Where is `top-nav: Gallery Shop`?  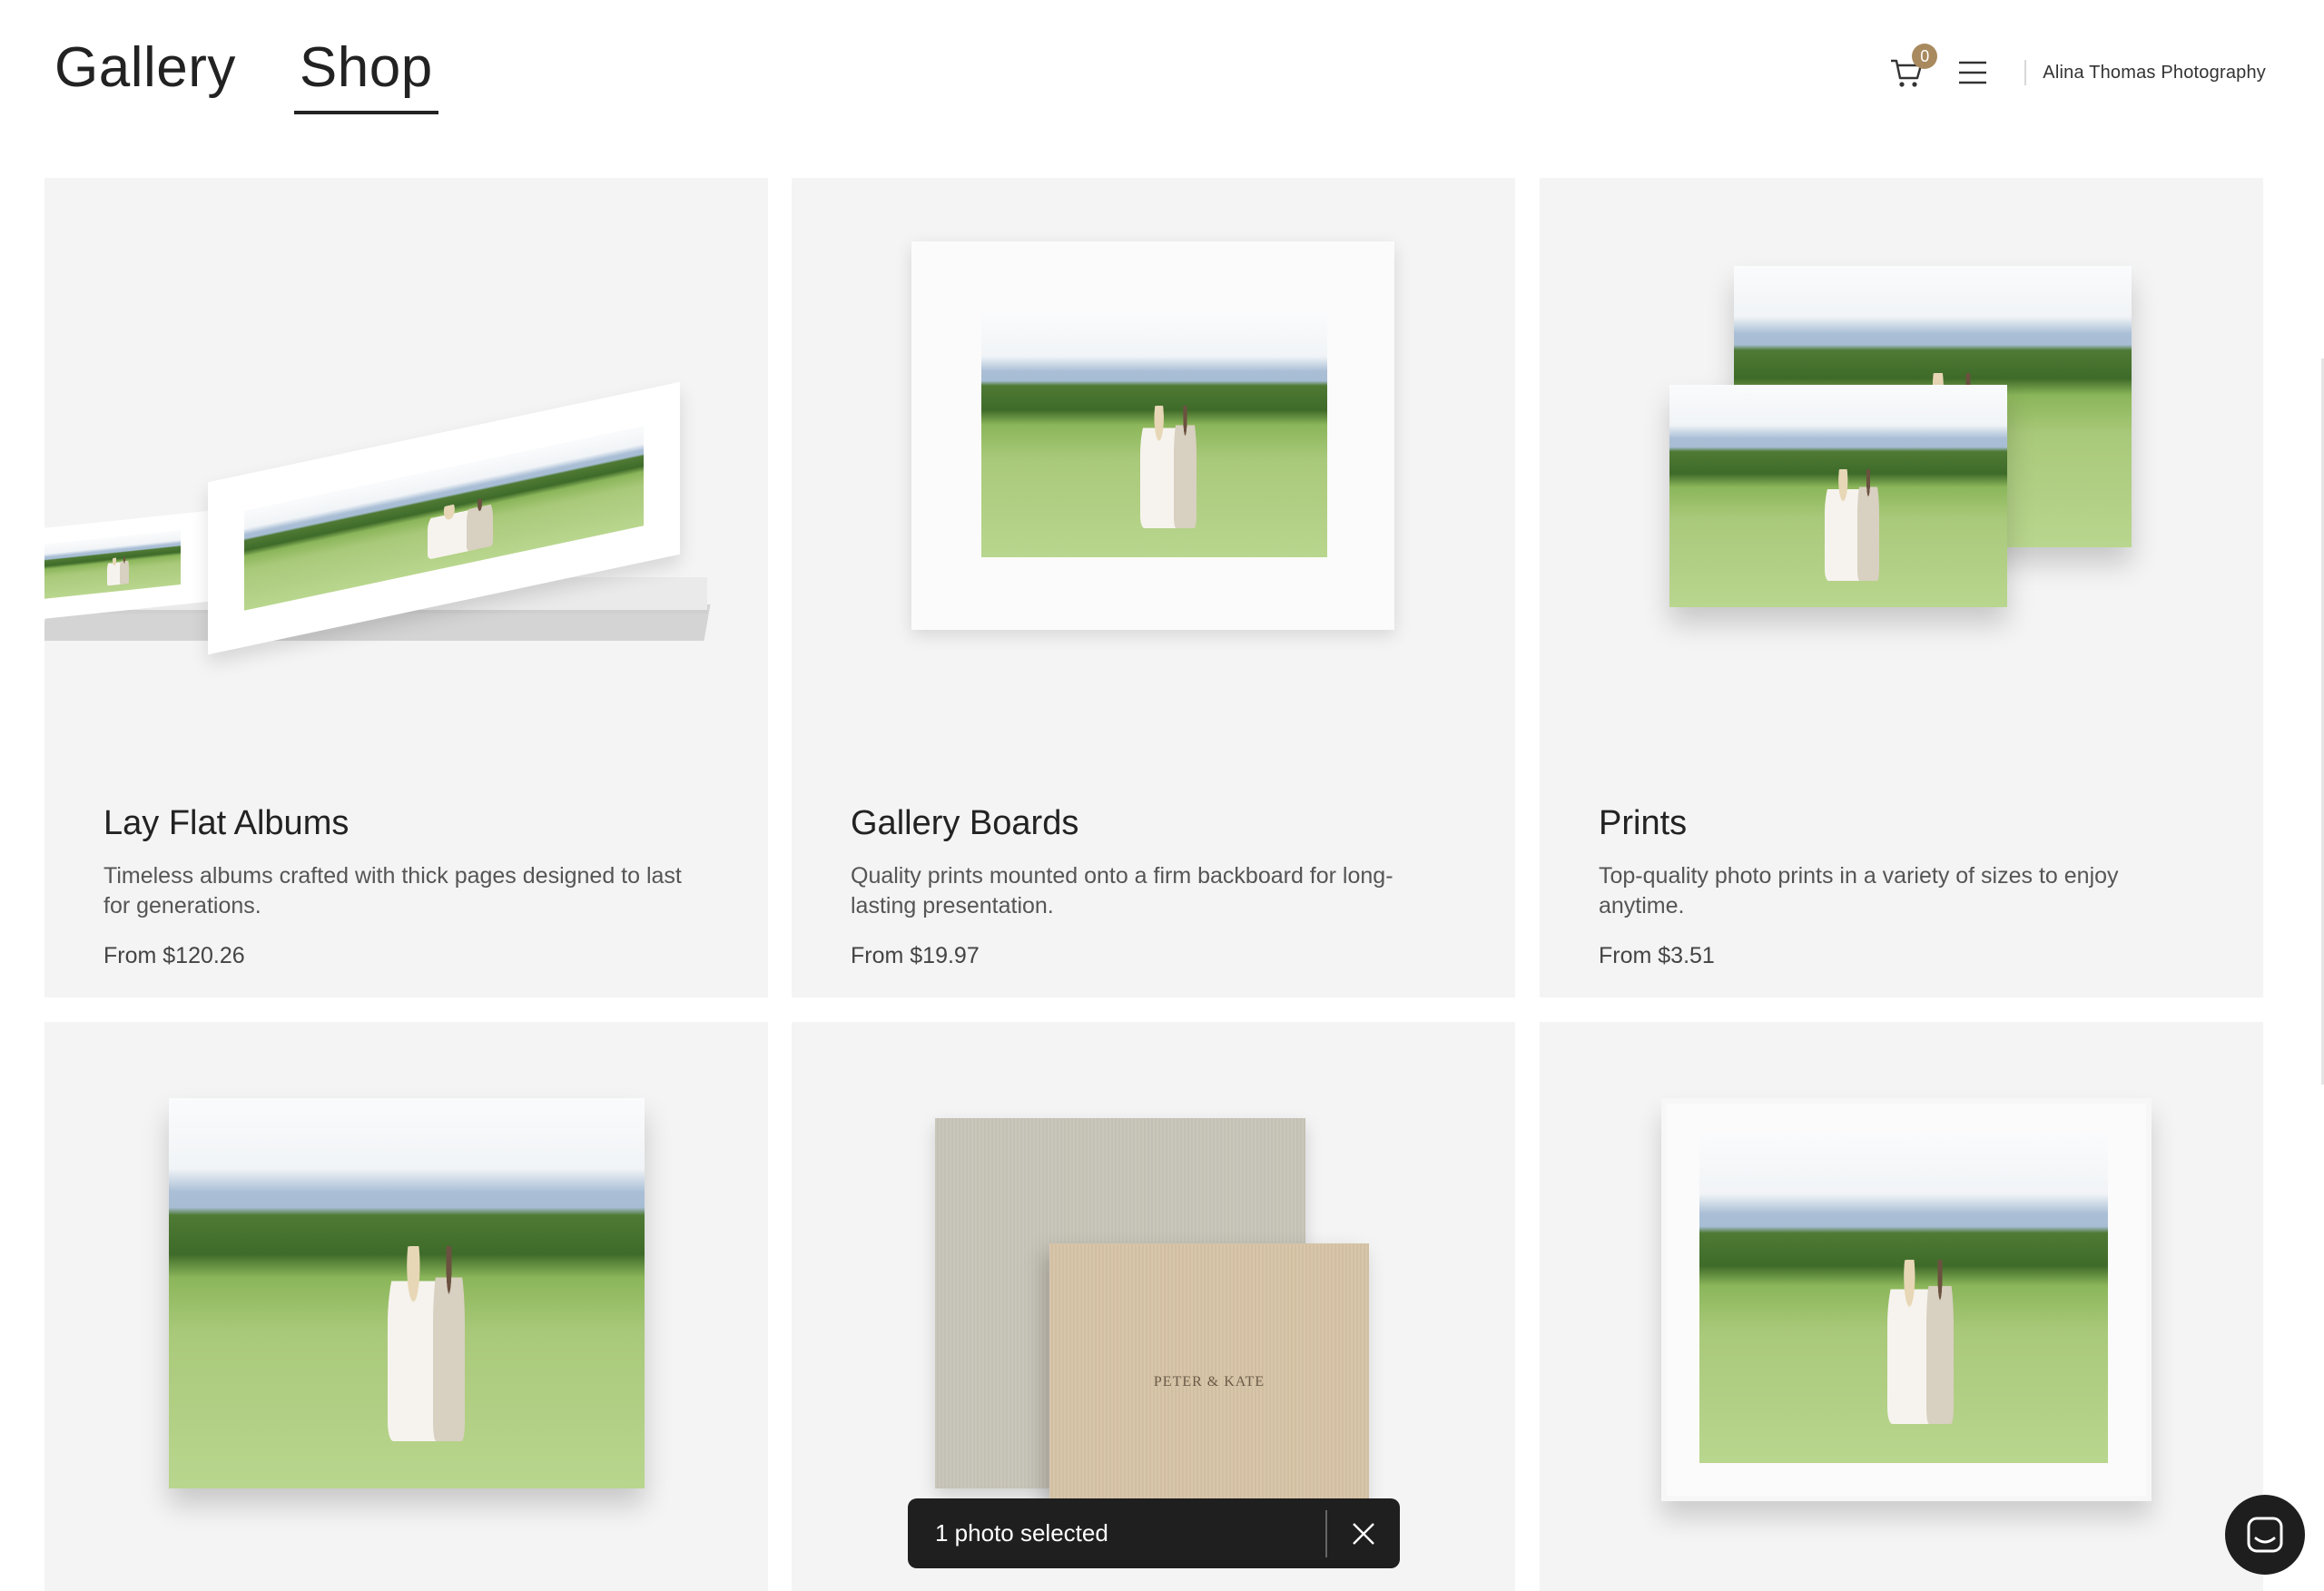
top-nav: Gallery Shop is located at coordinates (243, 75).